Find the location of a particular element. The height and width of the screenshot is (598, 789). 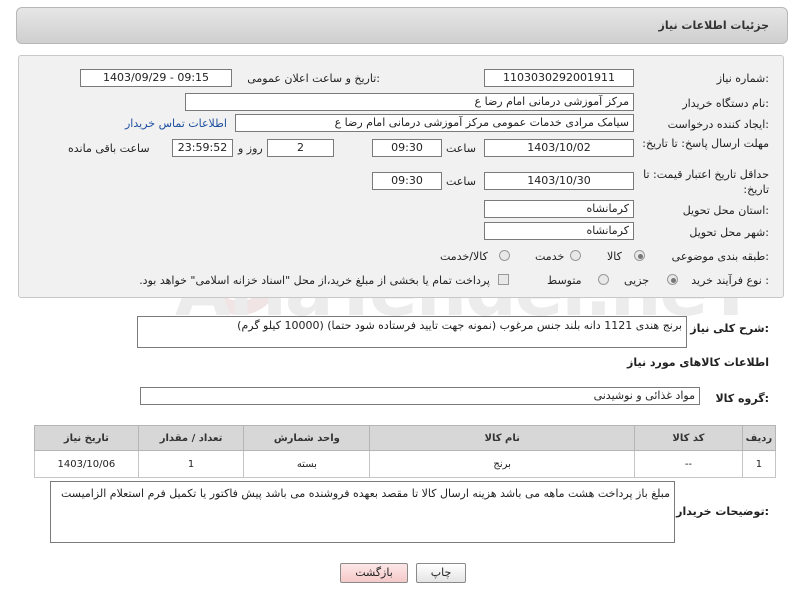

min-price-time-field: 09:30 is located at coordinates (407, 181).